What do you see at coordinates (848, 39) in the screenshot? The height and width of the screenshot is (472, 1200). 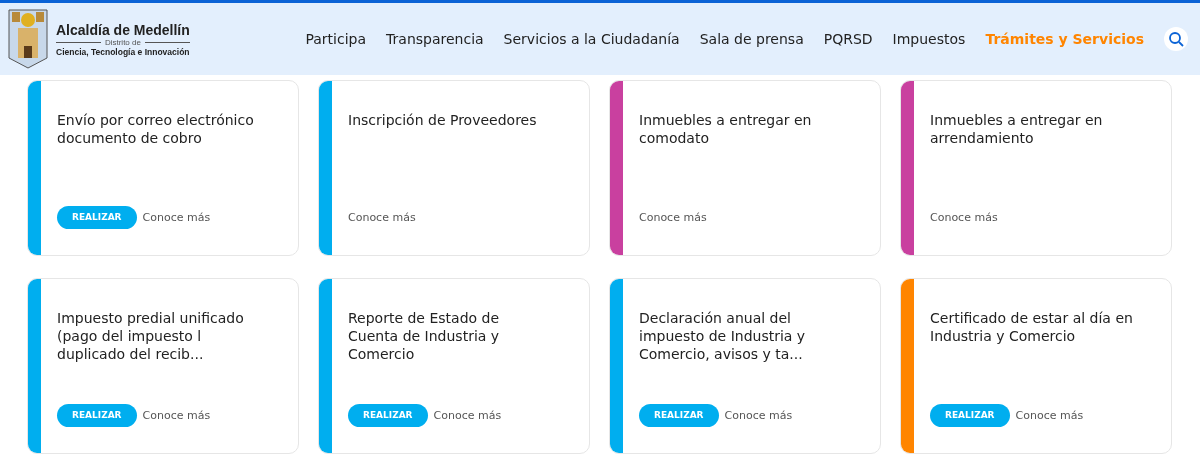 I see `nav-link: PQRSD` at bounding box center [848, 39].